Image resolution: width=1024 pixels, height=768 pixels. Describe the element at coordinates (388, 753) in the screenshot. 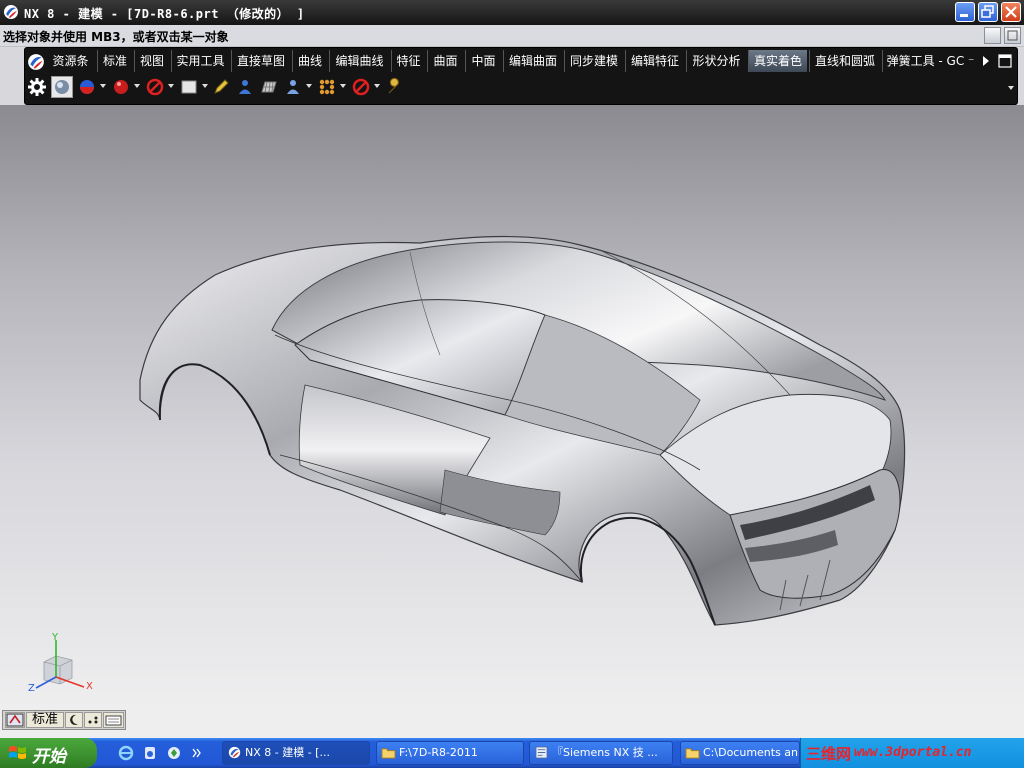

I see `folder-icon` at that location.